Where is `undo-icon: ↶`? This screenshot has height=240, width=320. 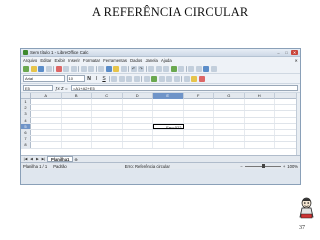
undo-icon: ↶ is located at coordinates (133, 68).